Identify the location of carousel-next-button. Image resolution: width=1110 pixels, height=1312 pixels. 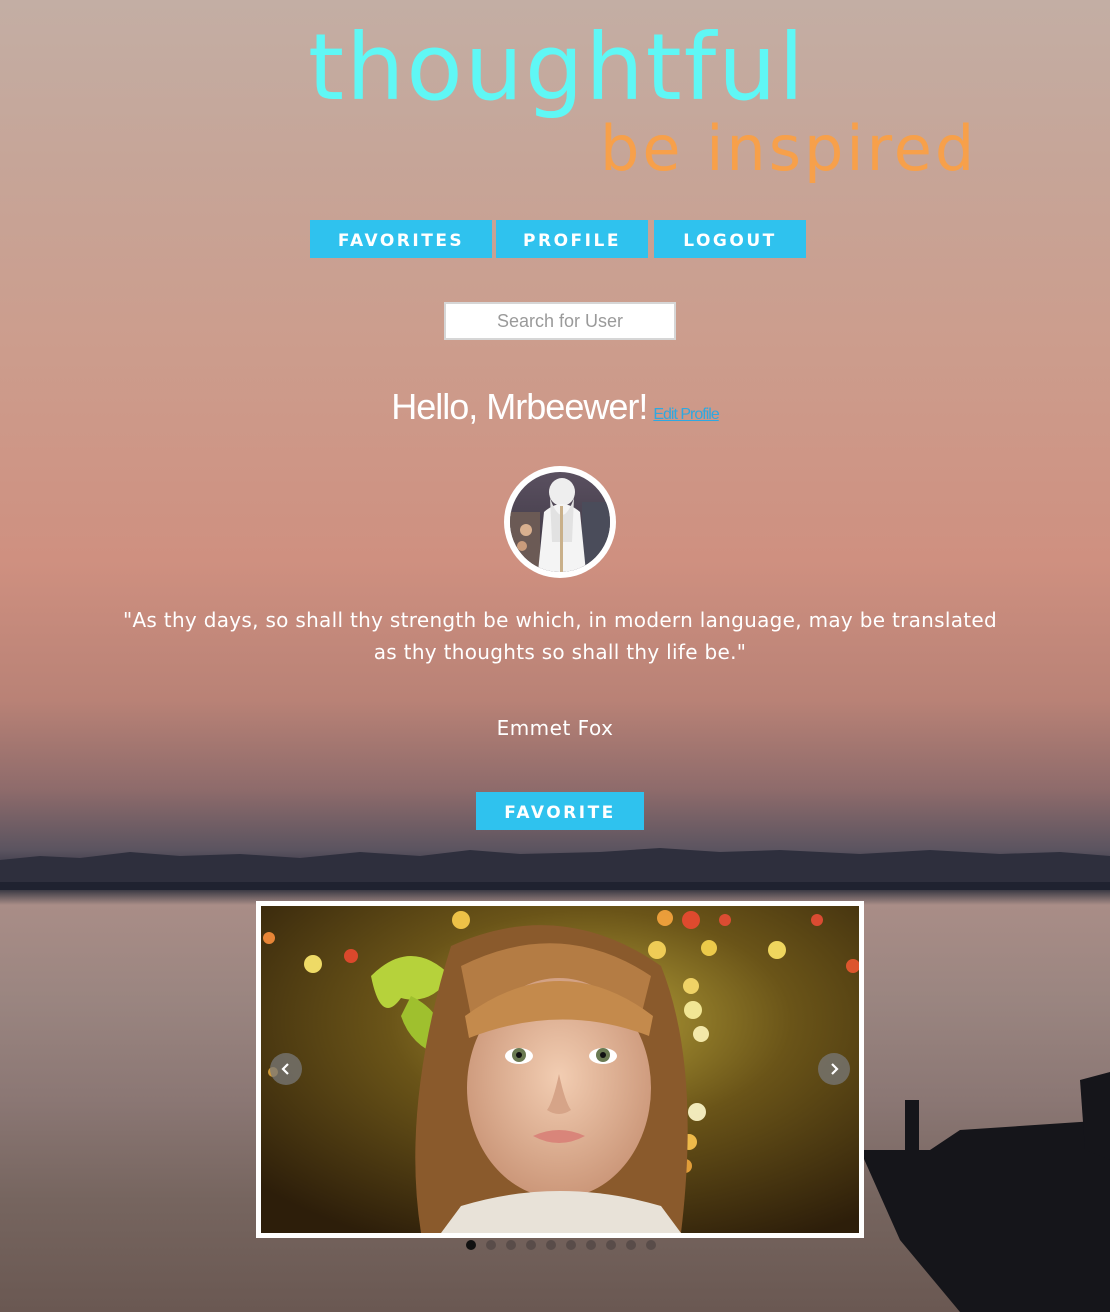
(834, 1069).